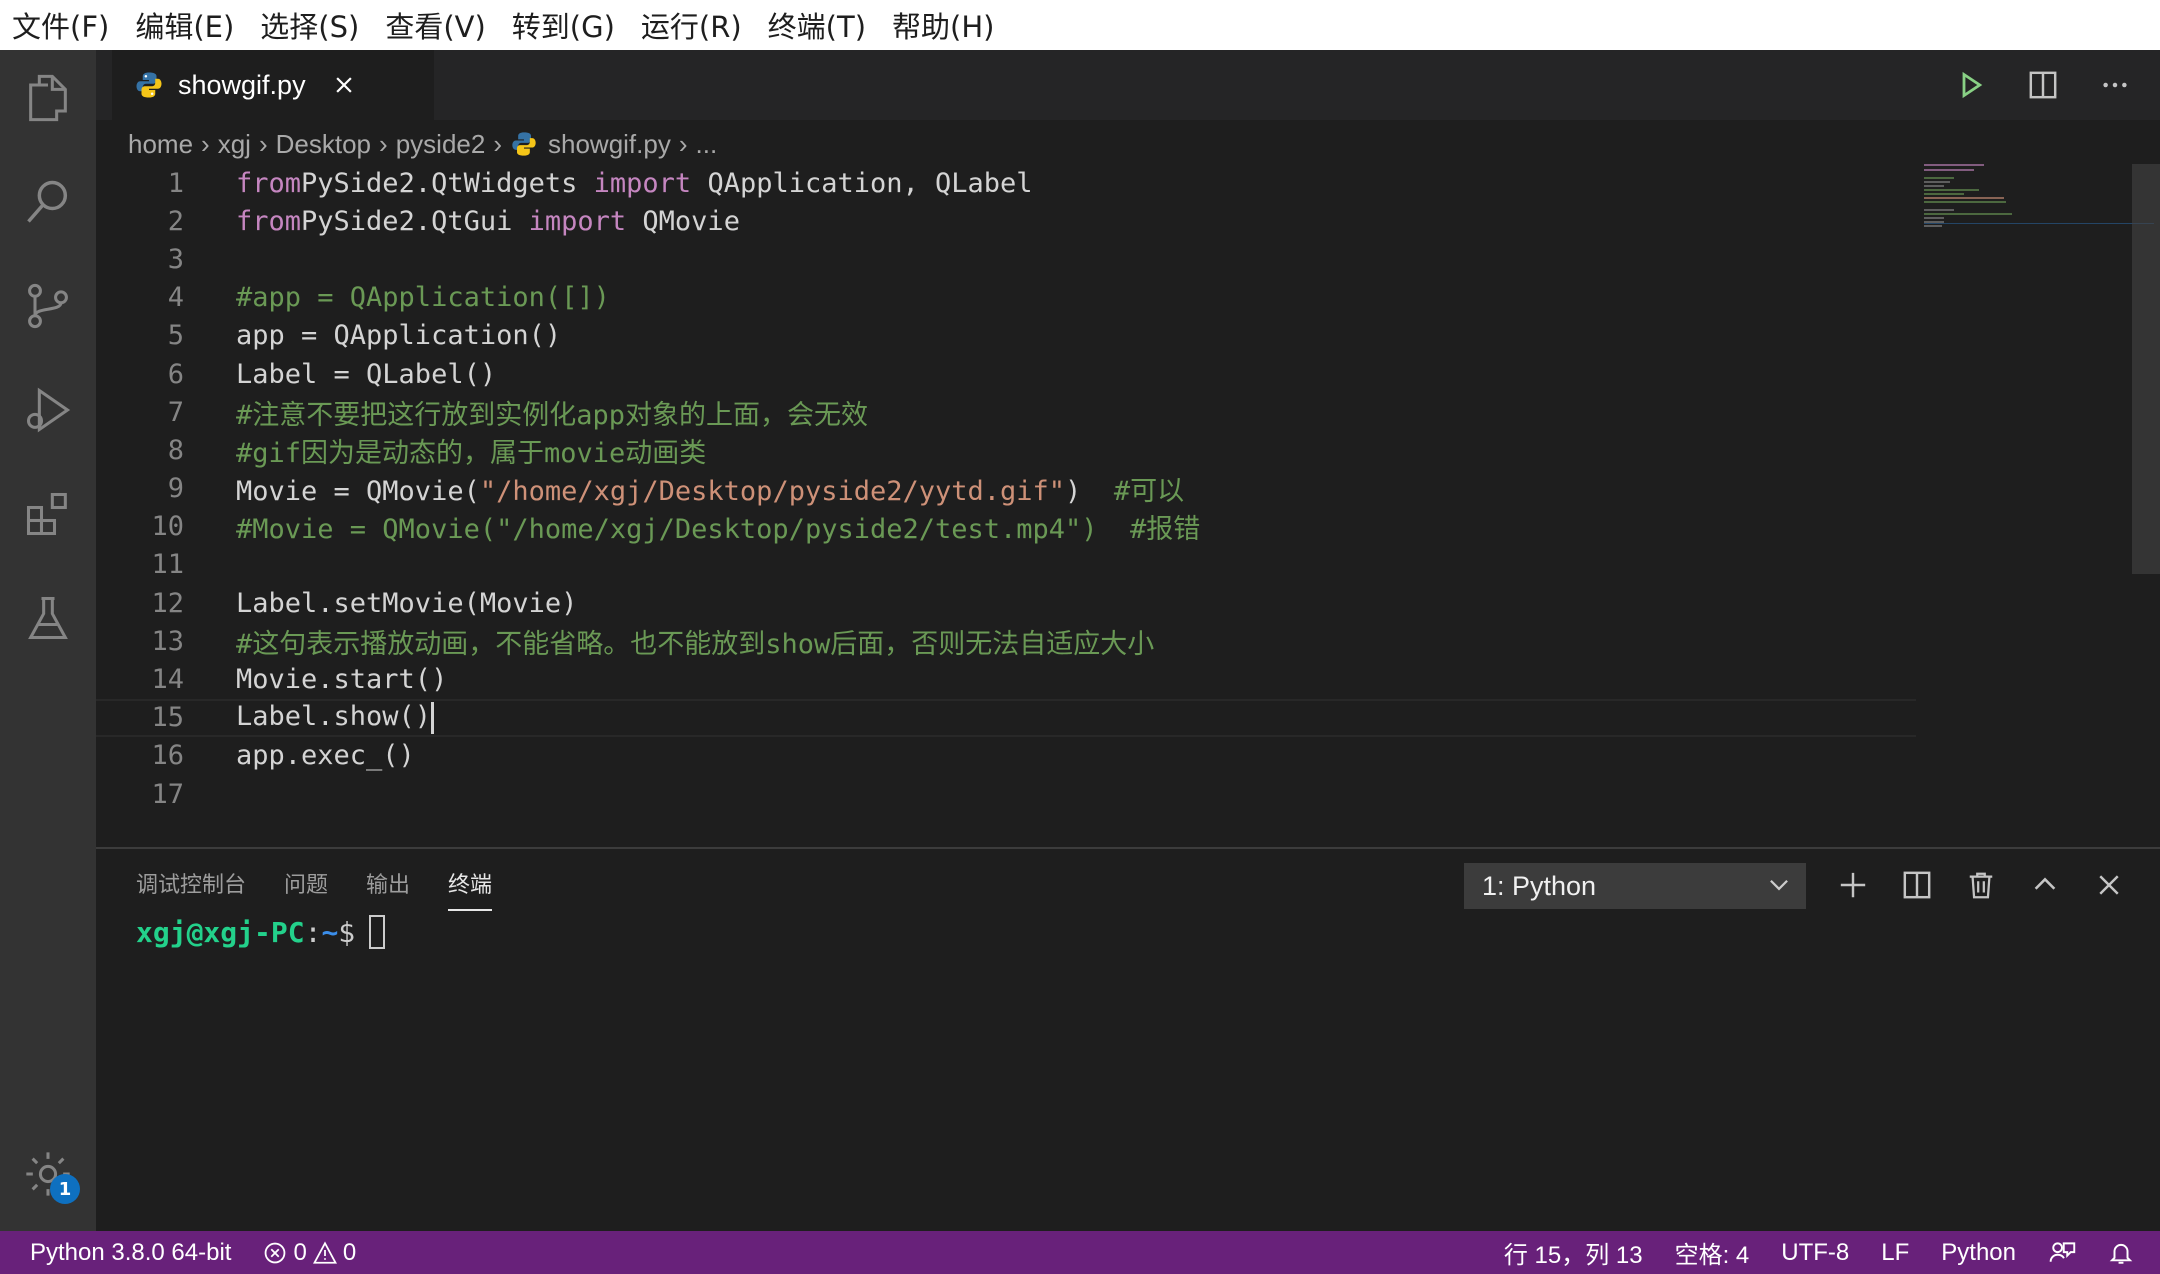 This screenshot has width=2160, height=1274. Describe the element at coordinates (220, 932) in the screenshot. I see `prompt-user: xgj@xgj-PC` at that location.